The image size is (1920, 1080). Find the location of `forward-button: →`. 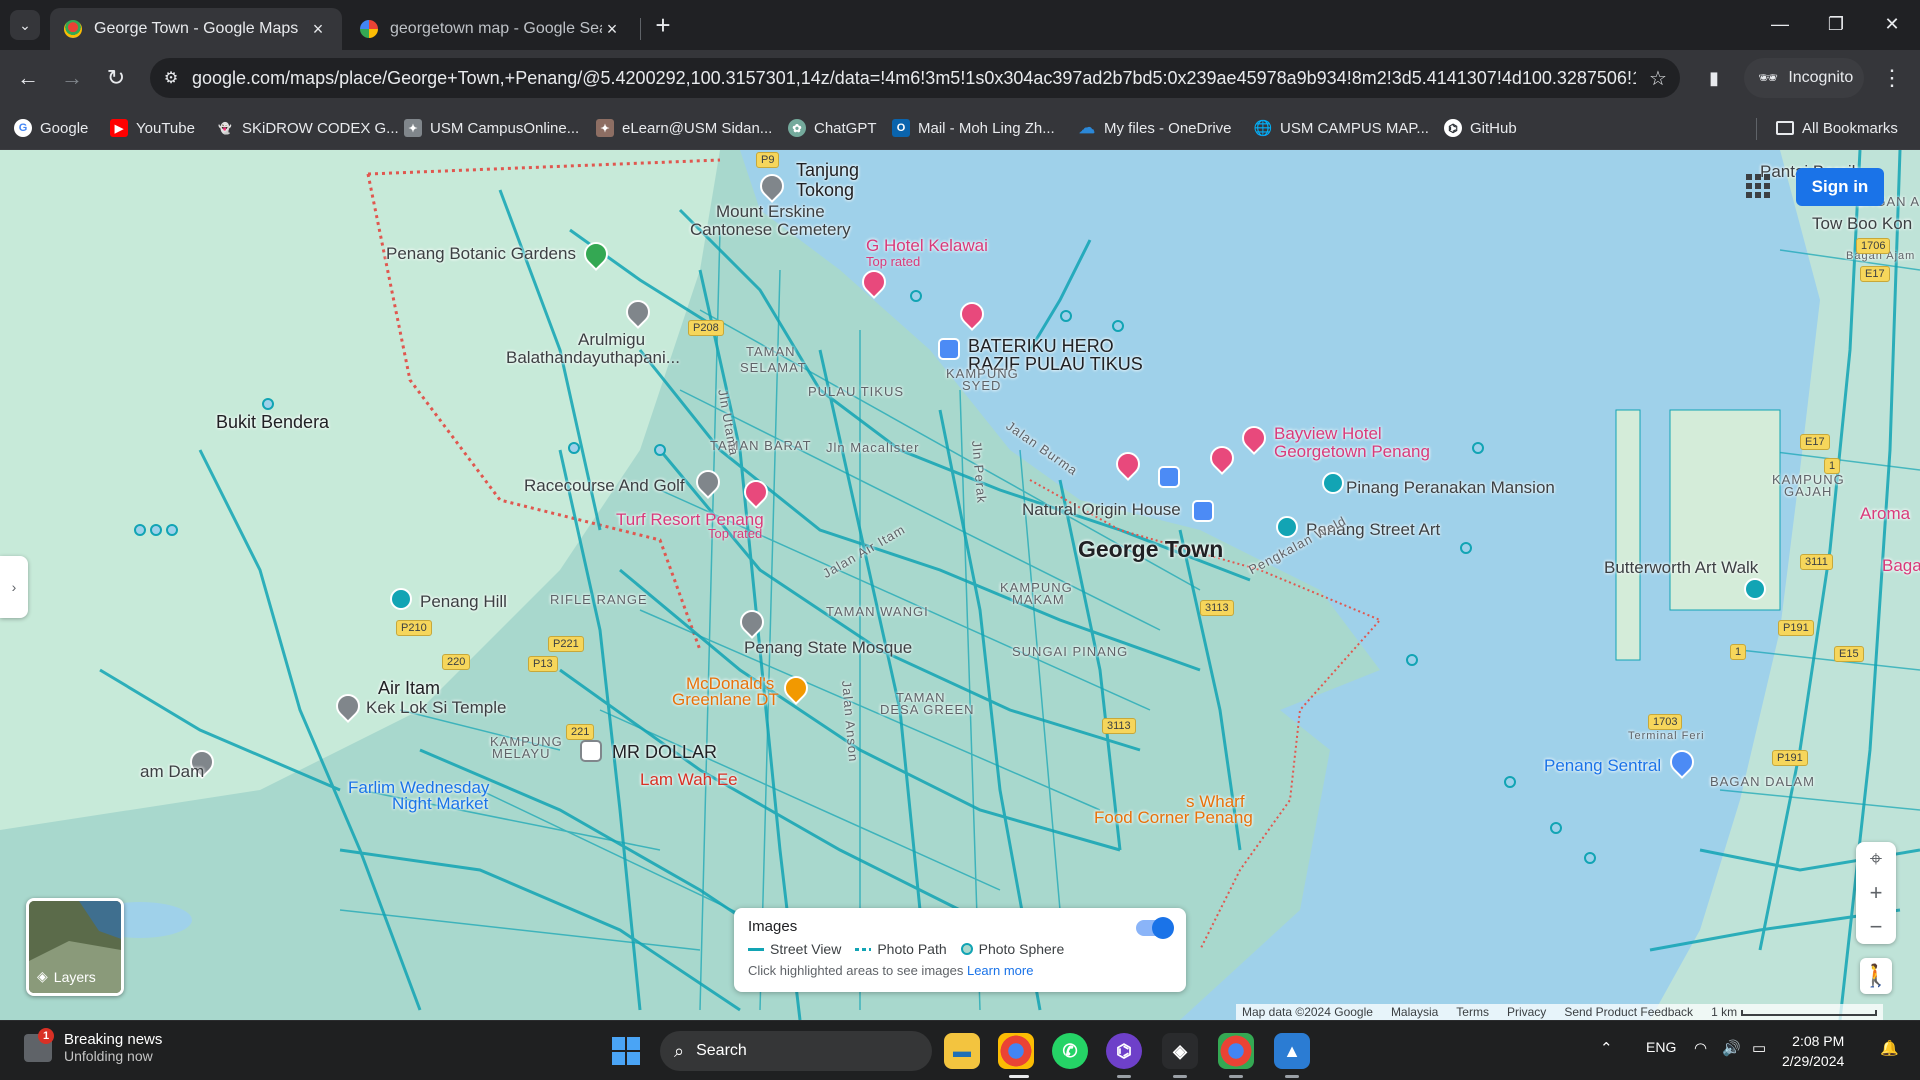

forward-button: → is located at coordinates (72, 78).